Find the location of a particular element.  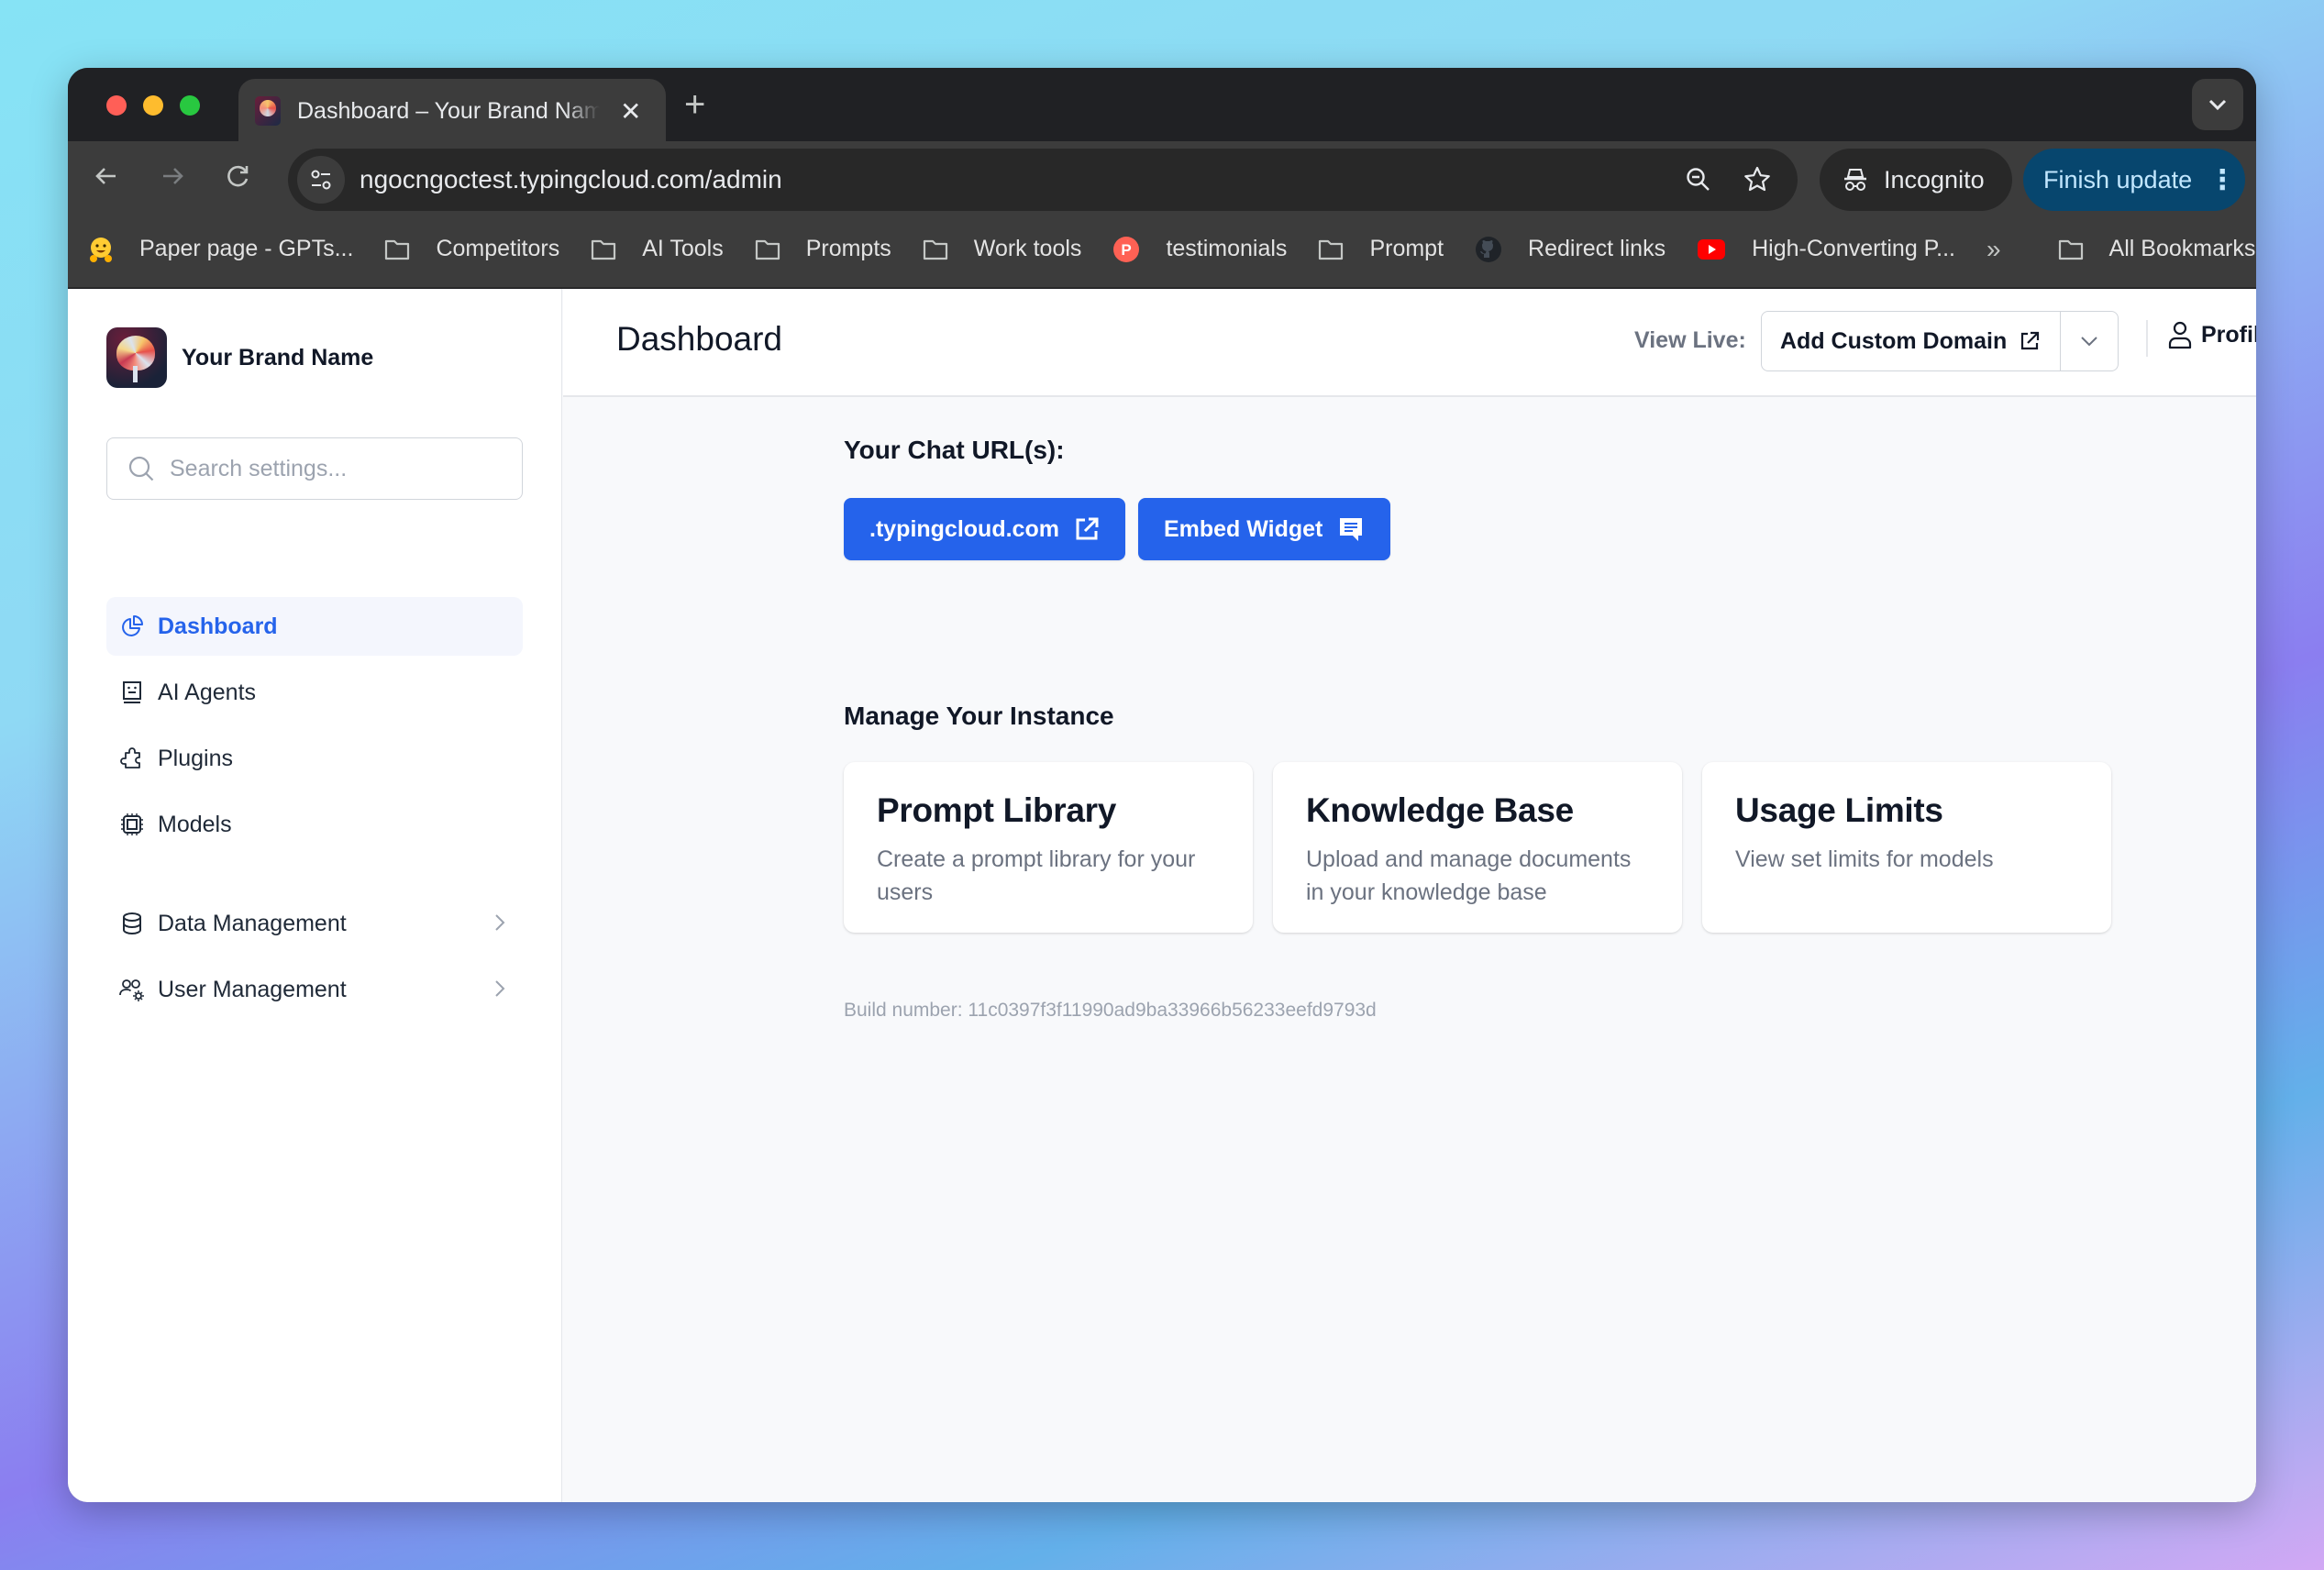

card-description: View set limits for models is located at coordinates (1864, 859).